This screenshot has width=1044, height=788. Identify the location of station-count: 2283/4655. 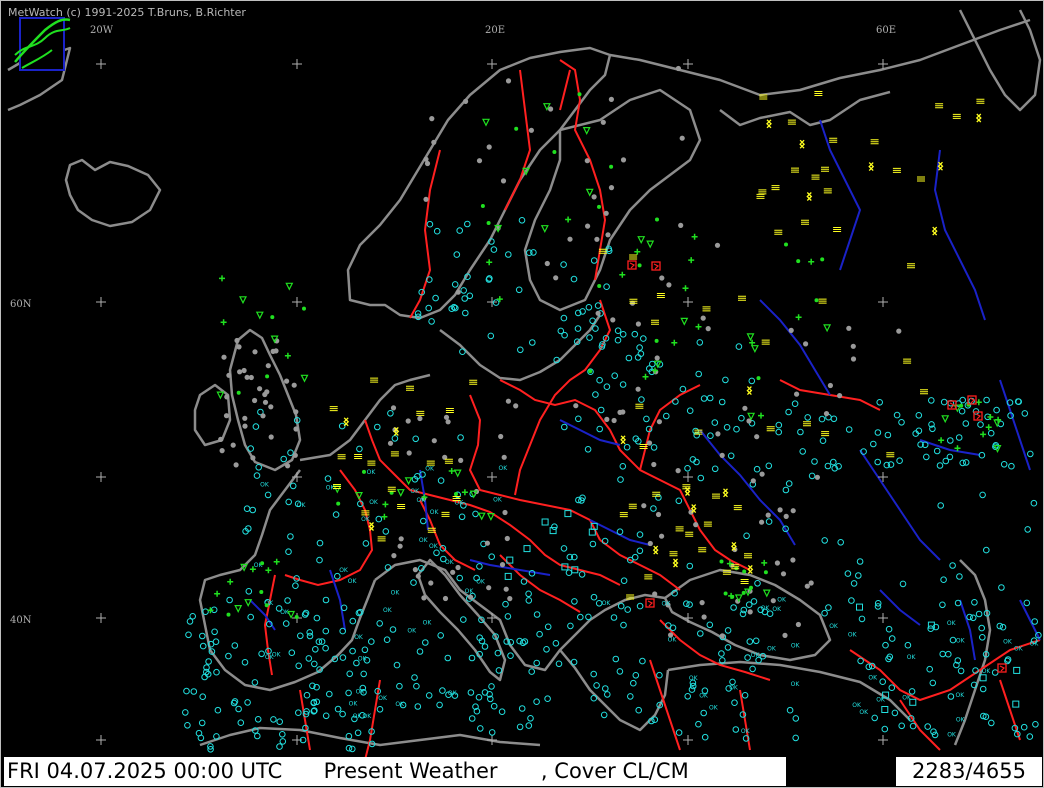
(969, 771).